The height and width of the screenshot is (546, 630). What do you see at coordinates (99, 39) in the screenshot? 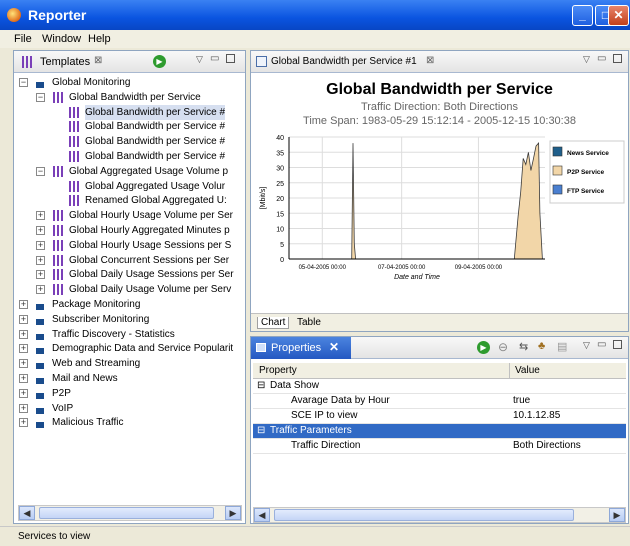
I see `menu-help: Help` at bounding box center [99, 39].